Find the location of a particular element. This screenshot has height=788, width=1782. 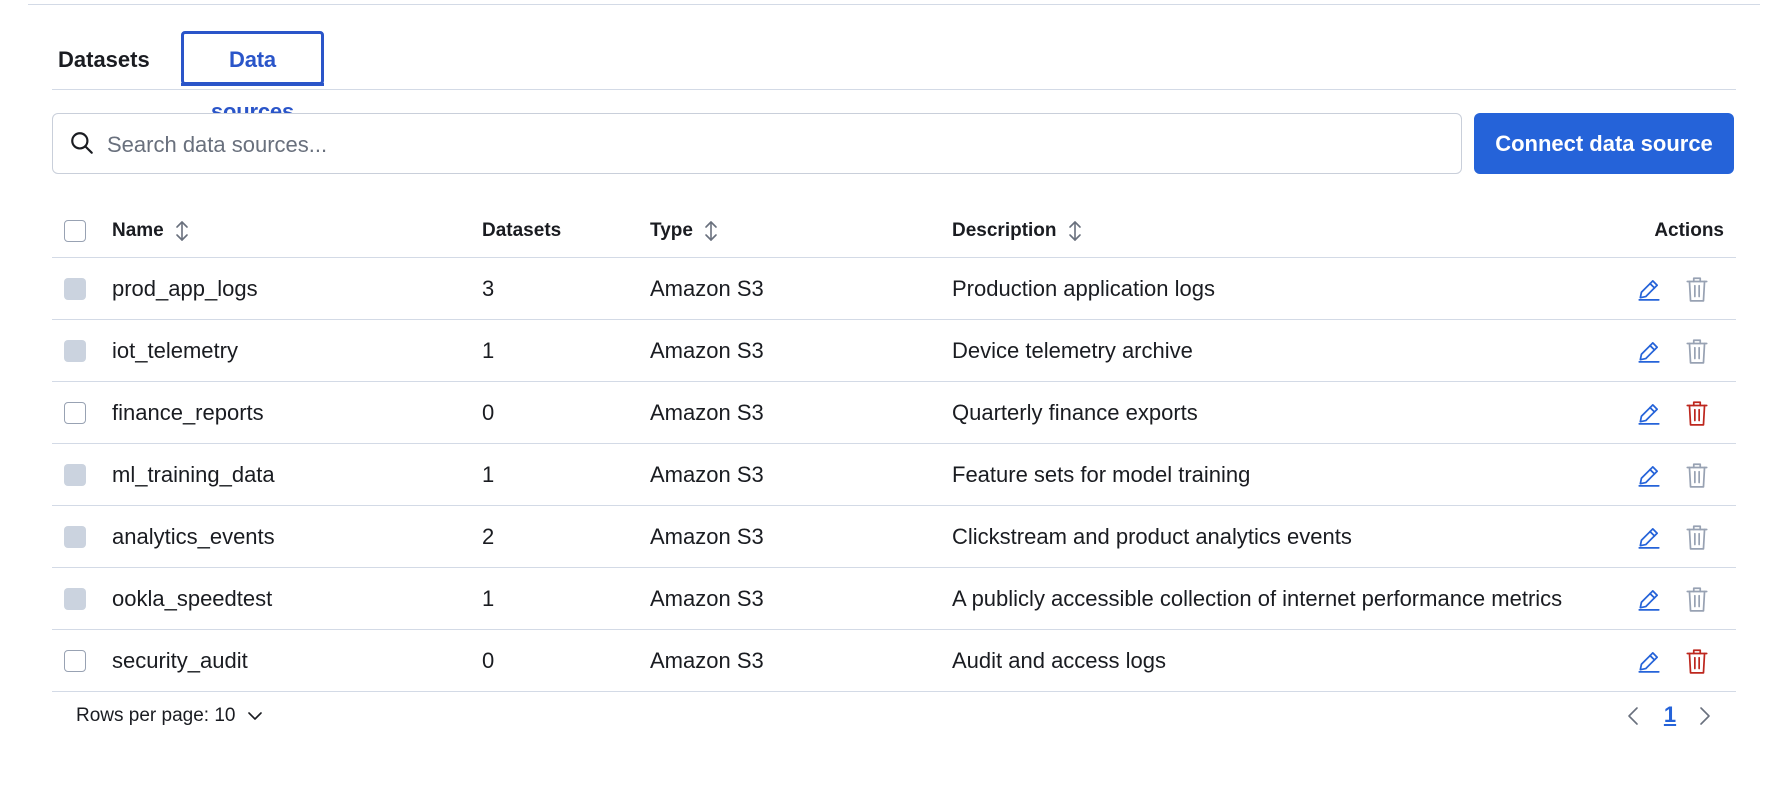

row-name: security_audit is located at coordinates (180, 660).